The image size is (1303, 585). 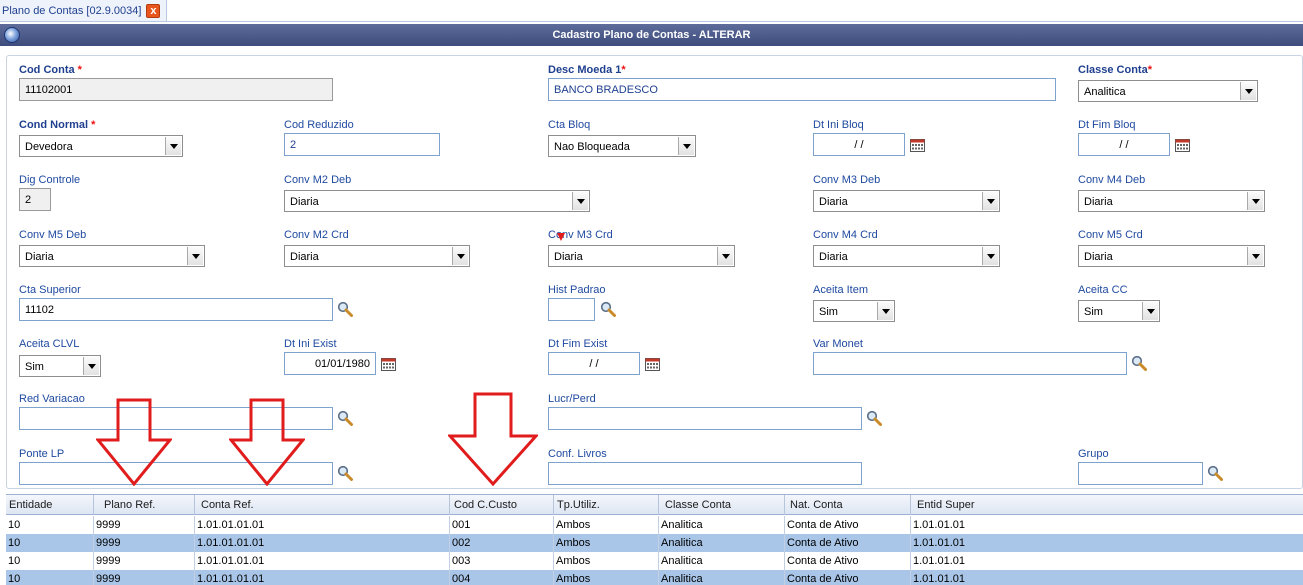 I want to click on classe-conta-select: Analitica, so click(x=1168, y=91).